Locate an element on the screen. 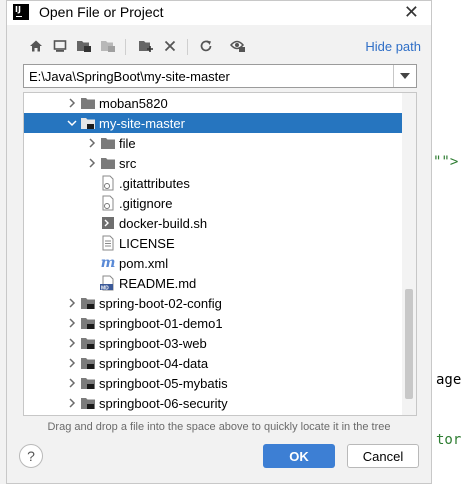 Image resolution: width=465 pixels, height=484 pixels. tree-item-label: springboot-01-demo1 is located at coordinates (161, 323).